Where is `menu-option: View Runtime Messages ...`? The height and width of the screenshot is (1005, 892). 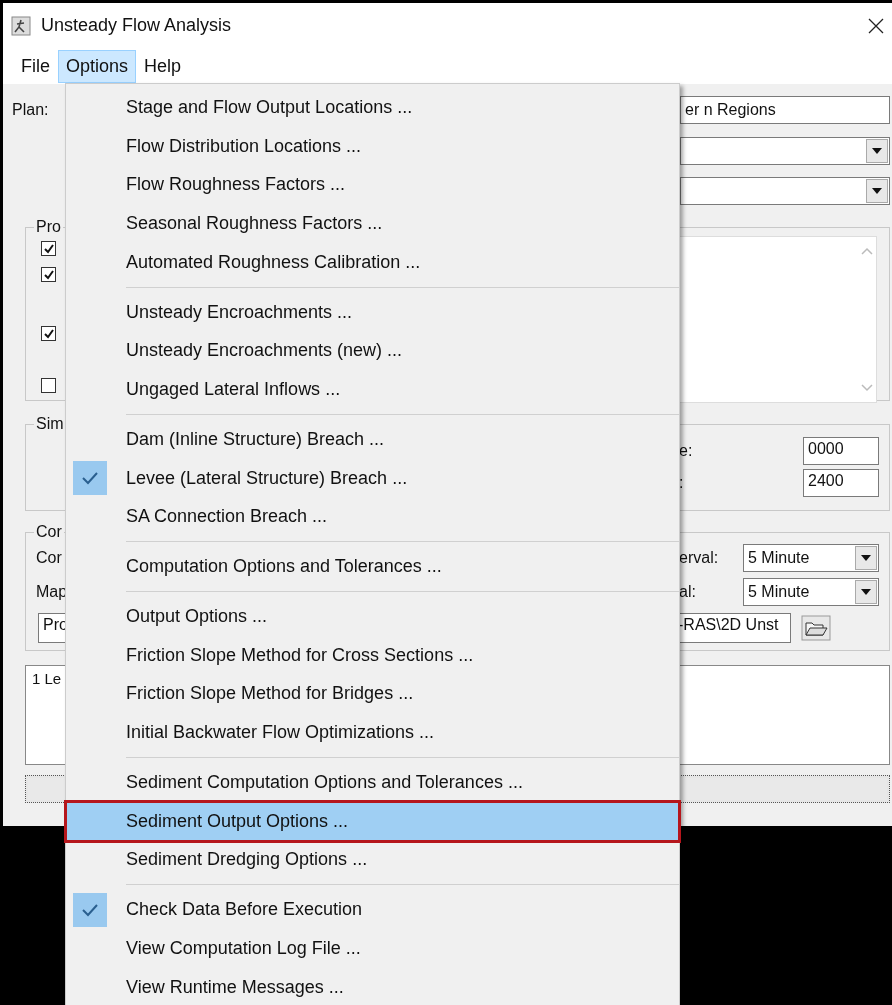
menu-option: View Runtime Messages ... is located at coordinates (372, 986).